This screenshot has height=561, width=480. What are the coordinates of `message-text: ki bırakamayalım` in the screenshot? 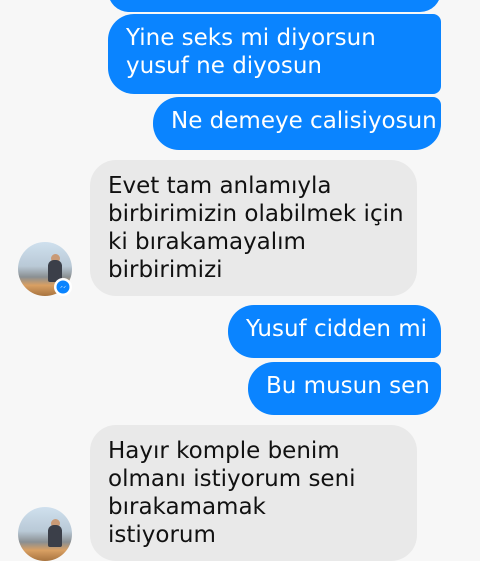 It's located at (207, 242).